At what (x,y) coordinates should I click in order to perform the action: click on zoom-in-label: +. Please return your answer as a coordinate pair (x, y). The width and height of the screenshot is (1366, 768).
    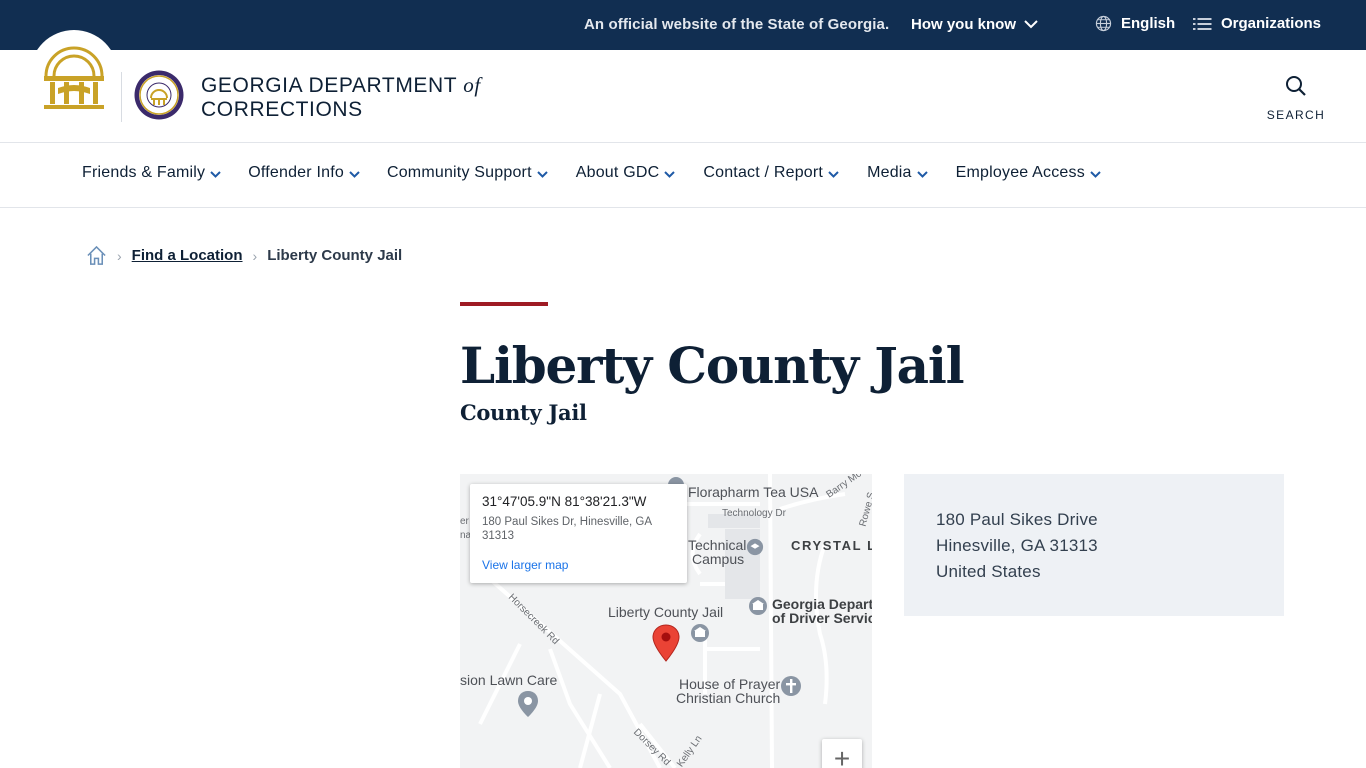
    Looking at the image, I should click on (842, 755).